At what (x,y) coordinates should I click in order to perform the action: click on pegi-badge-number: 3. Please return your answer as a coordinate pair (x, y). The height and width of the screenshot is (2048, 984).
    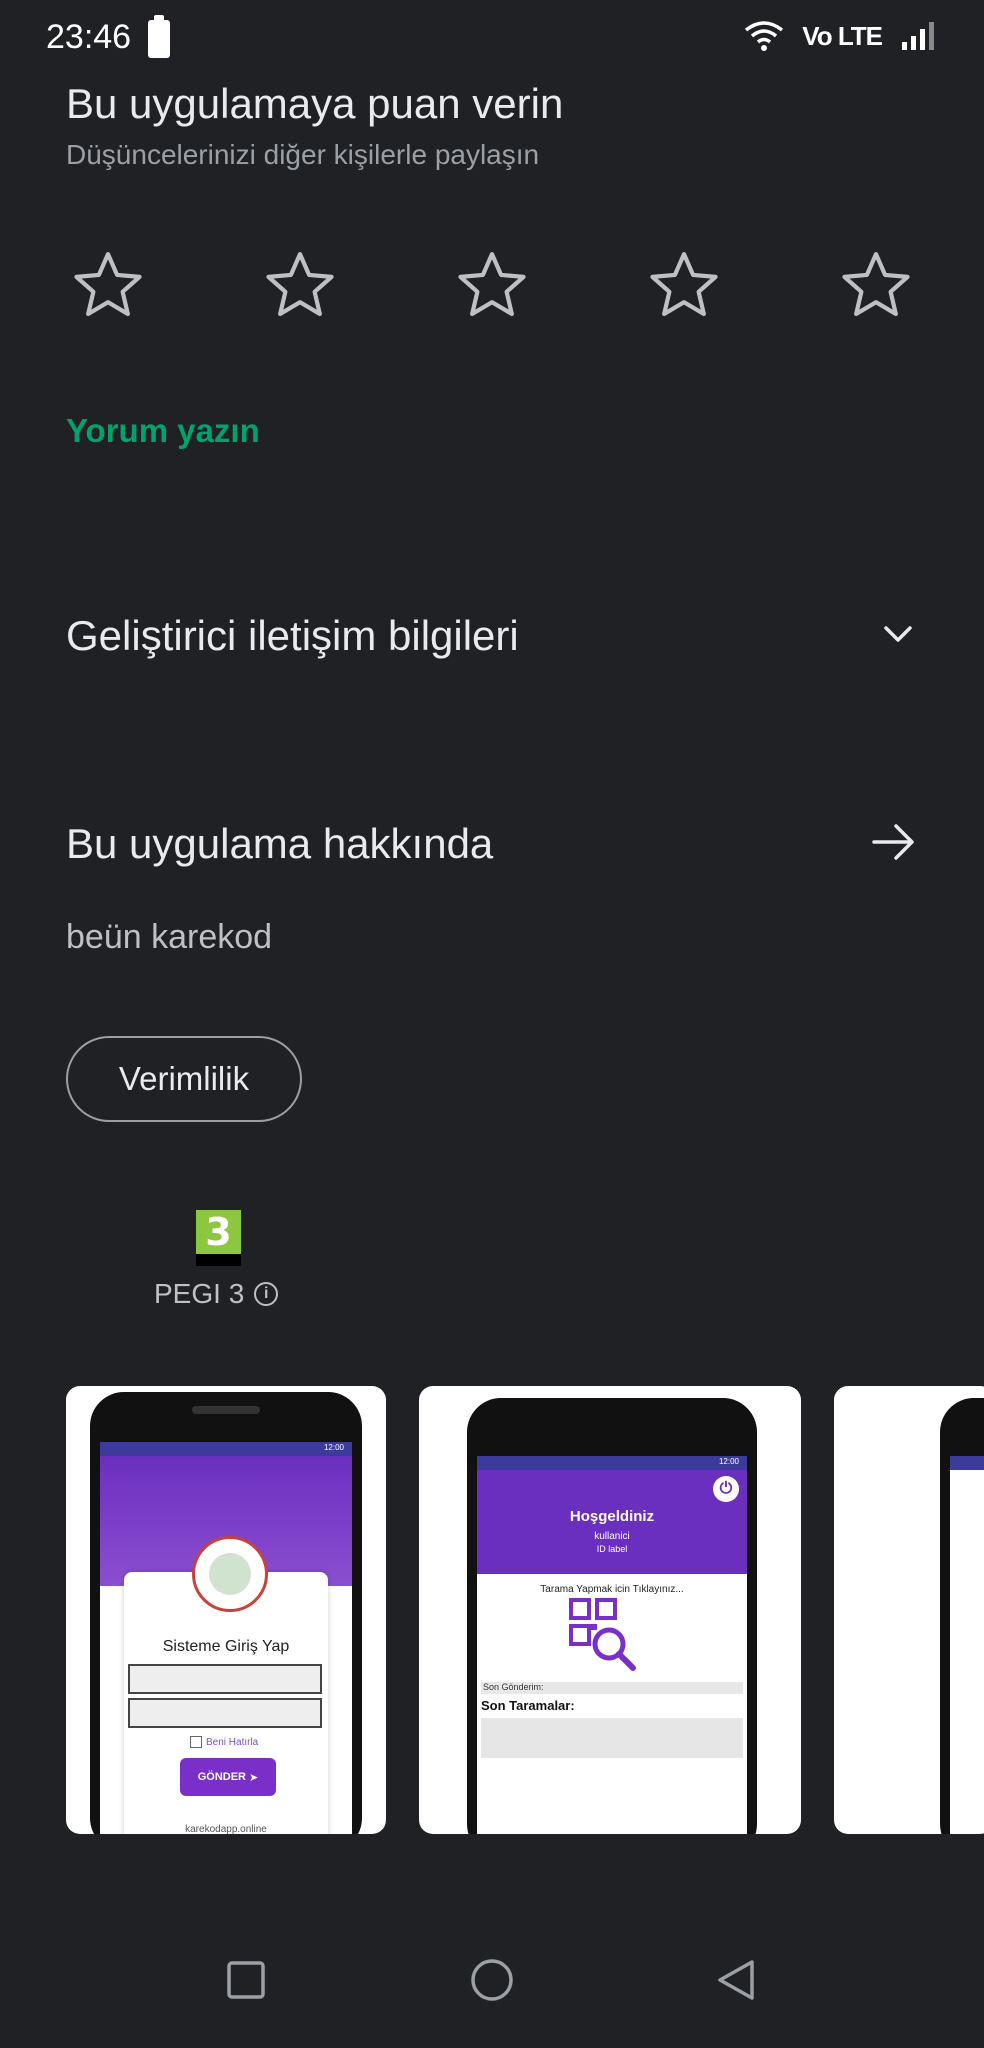
    Looking at the image, I should click on (218, 1232).